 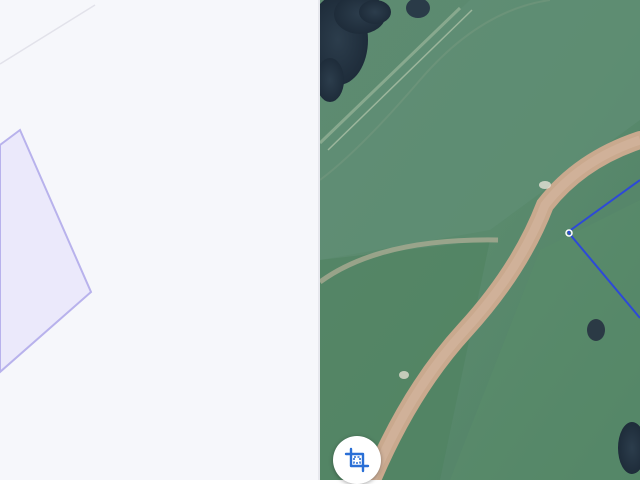 What do you see at coordinates (48, 34) in the screenshot?
I see `road-outline` at bounding box center [48, 34].